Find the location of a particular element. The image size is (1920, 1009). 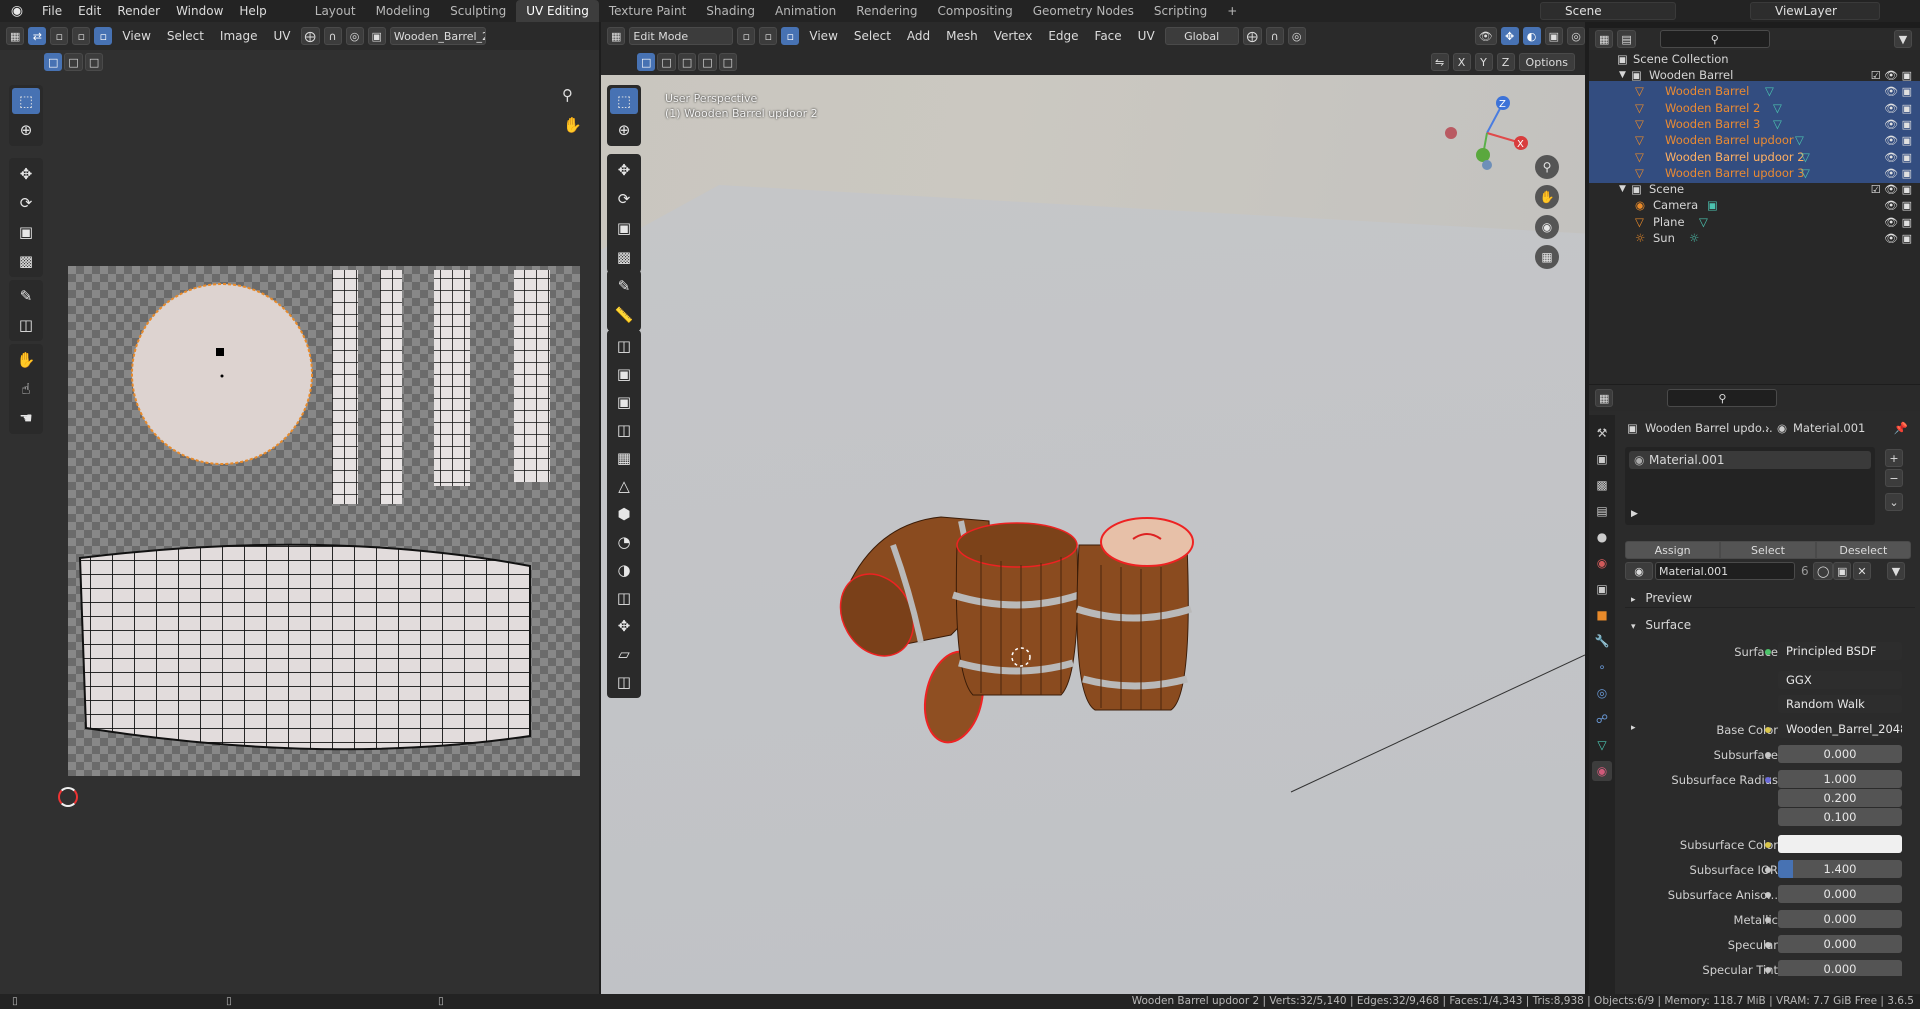

slot-menu-icon: ⌄ is located at coordinates (1894, 502).